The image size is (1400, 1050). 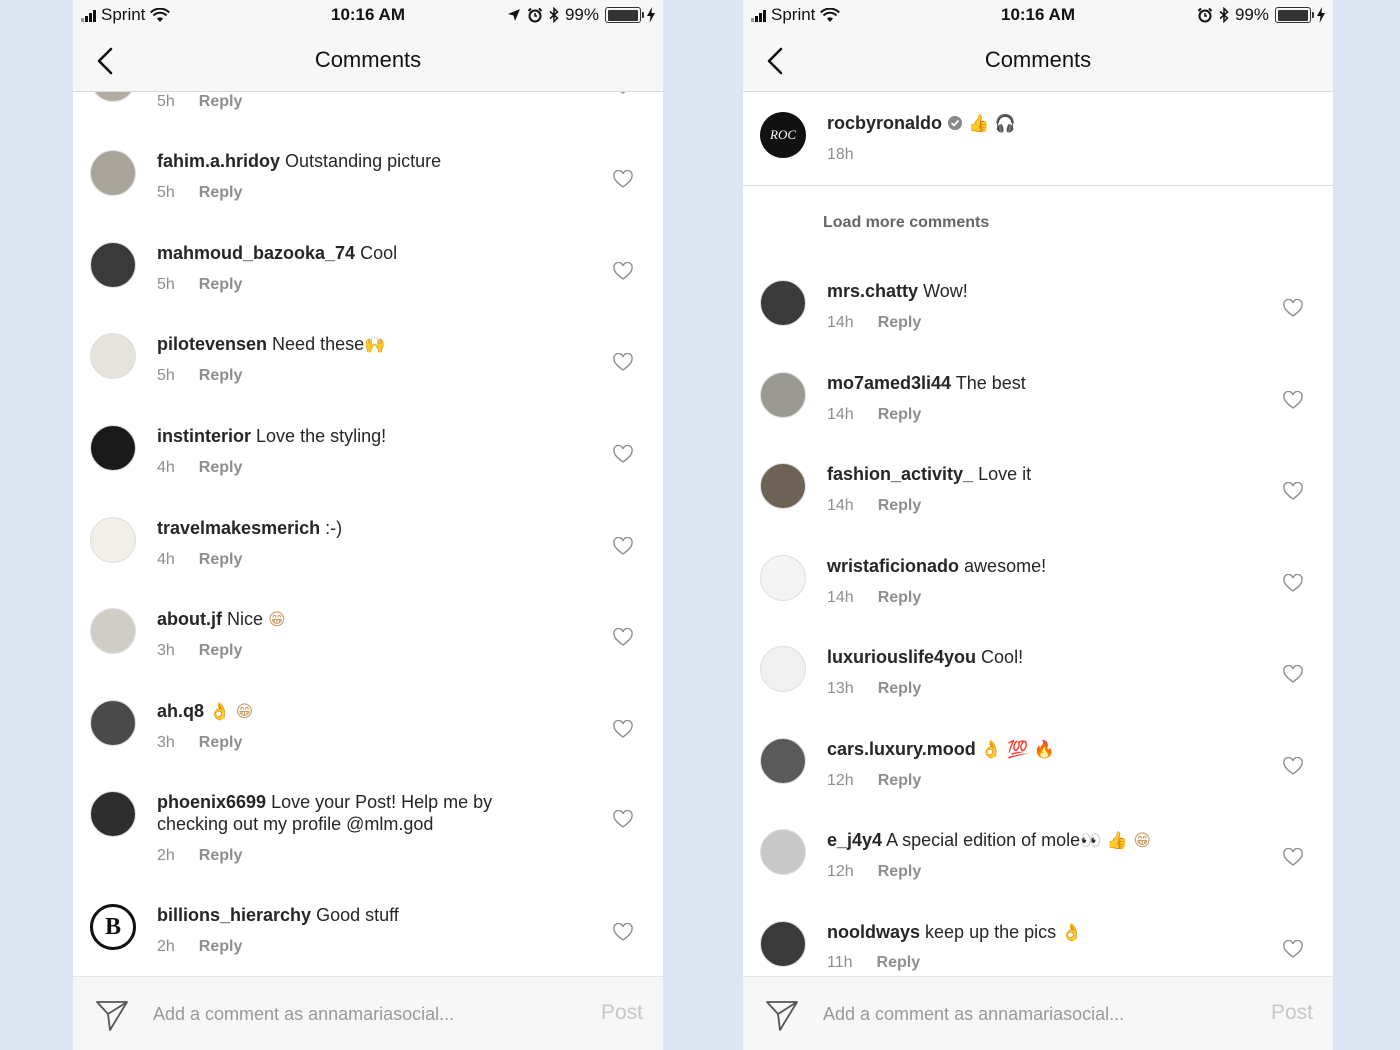 I want to click on comment-username: nooldways, so click(x=873, y=932).